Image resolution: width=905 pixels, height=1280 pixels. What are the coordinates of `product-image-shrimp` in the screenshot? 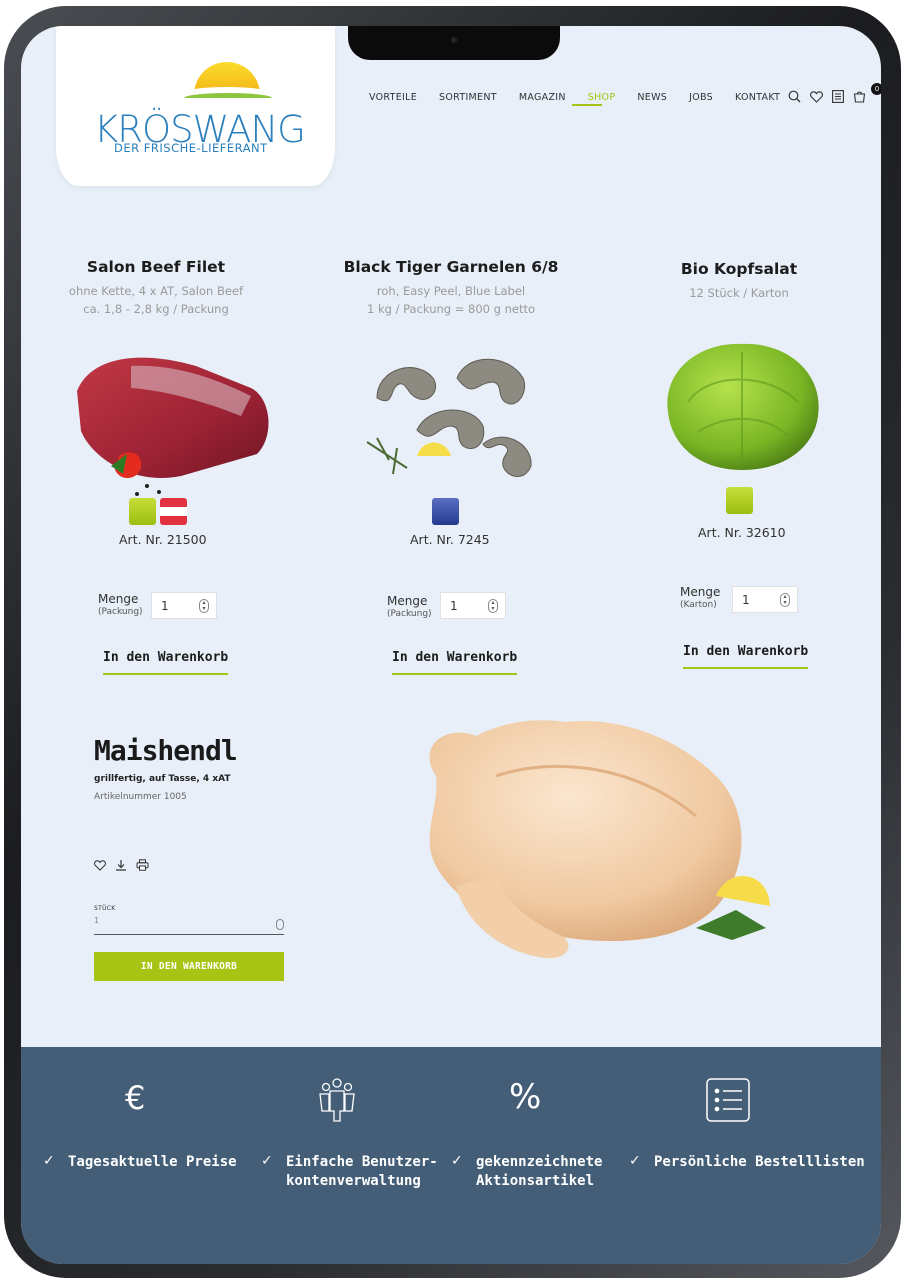 It's located at (447, 413).